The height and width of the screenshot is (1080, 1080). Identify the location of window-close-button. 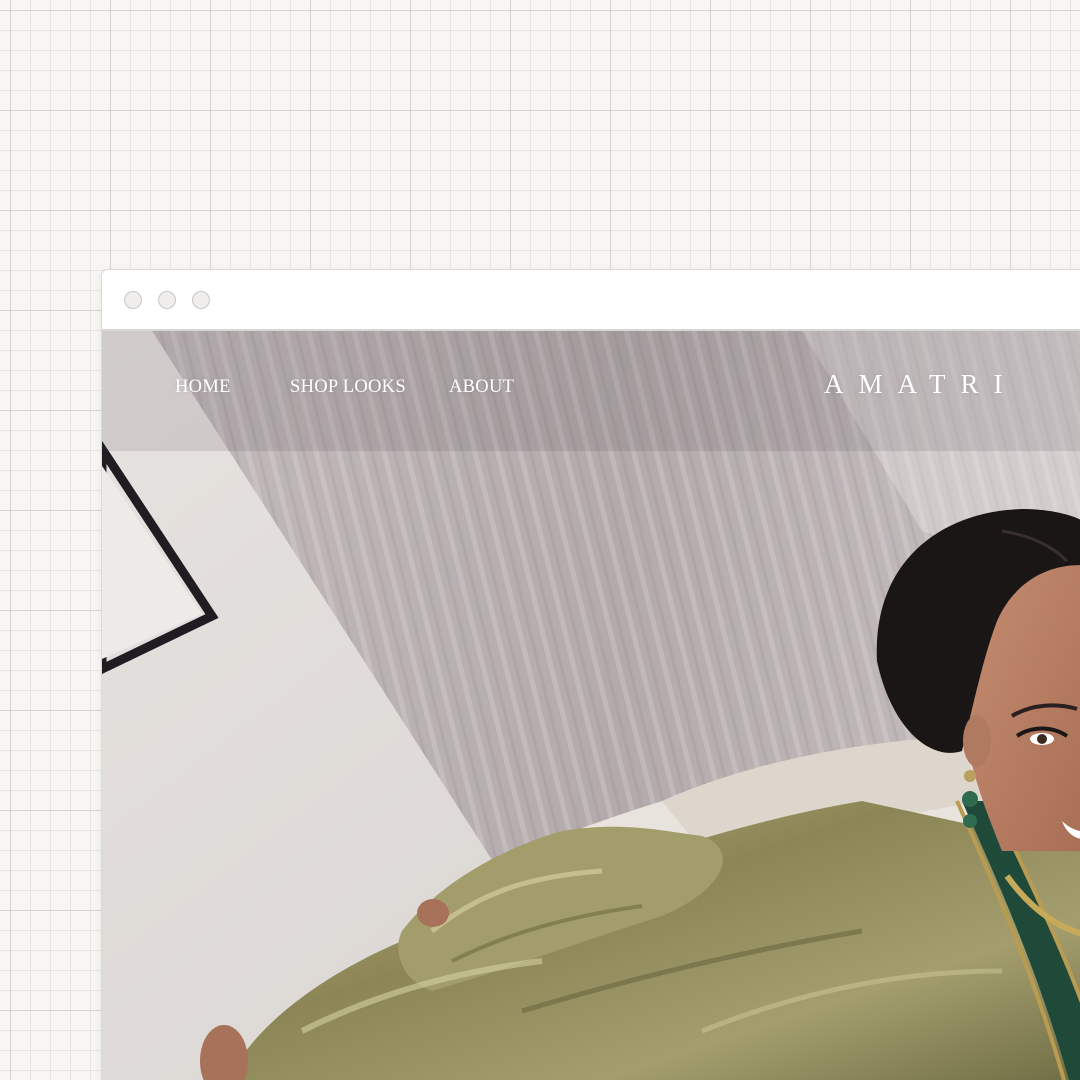
(133, 300).